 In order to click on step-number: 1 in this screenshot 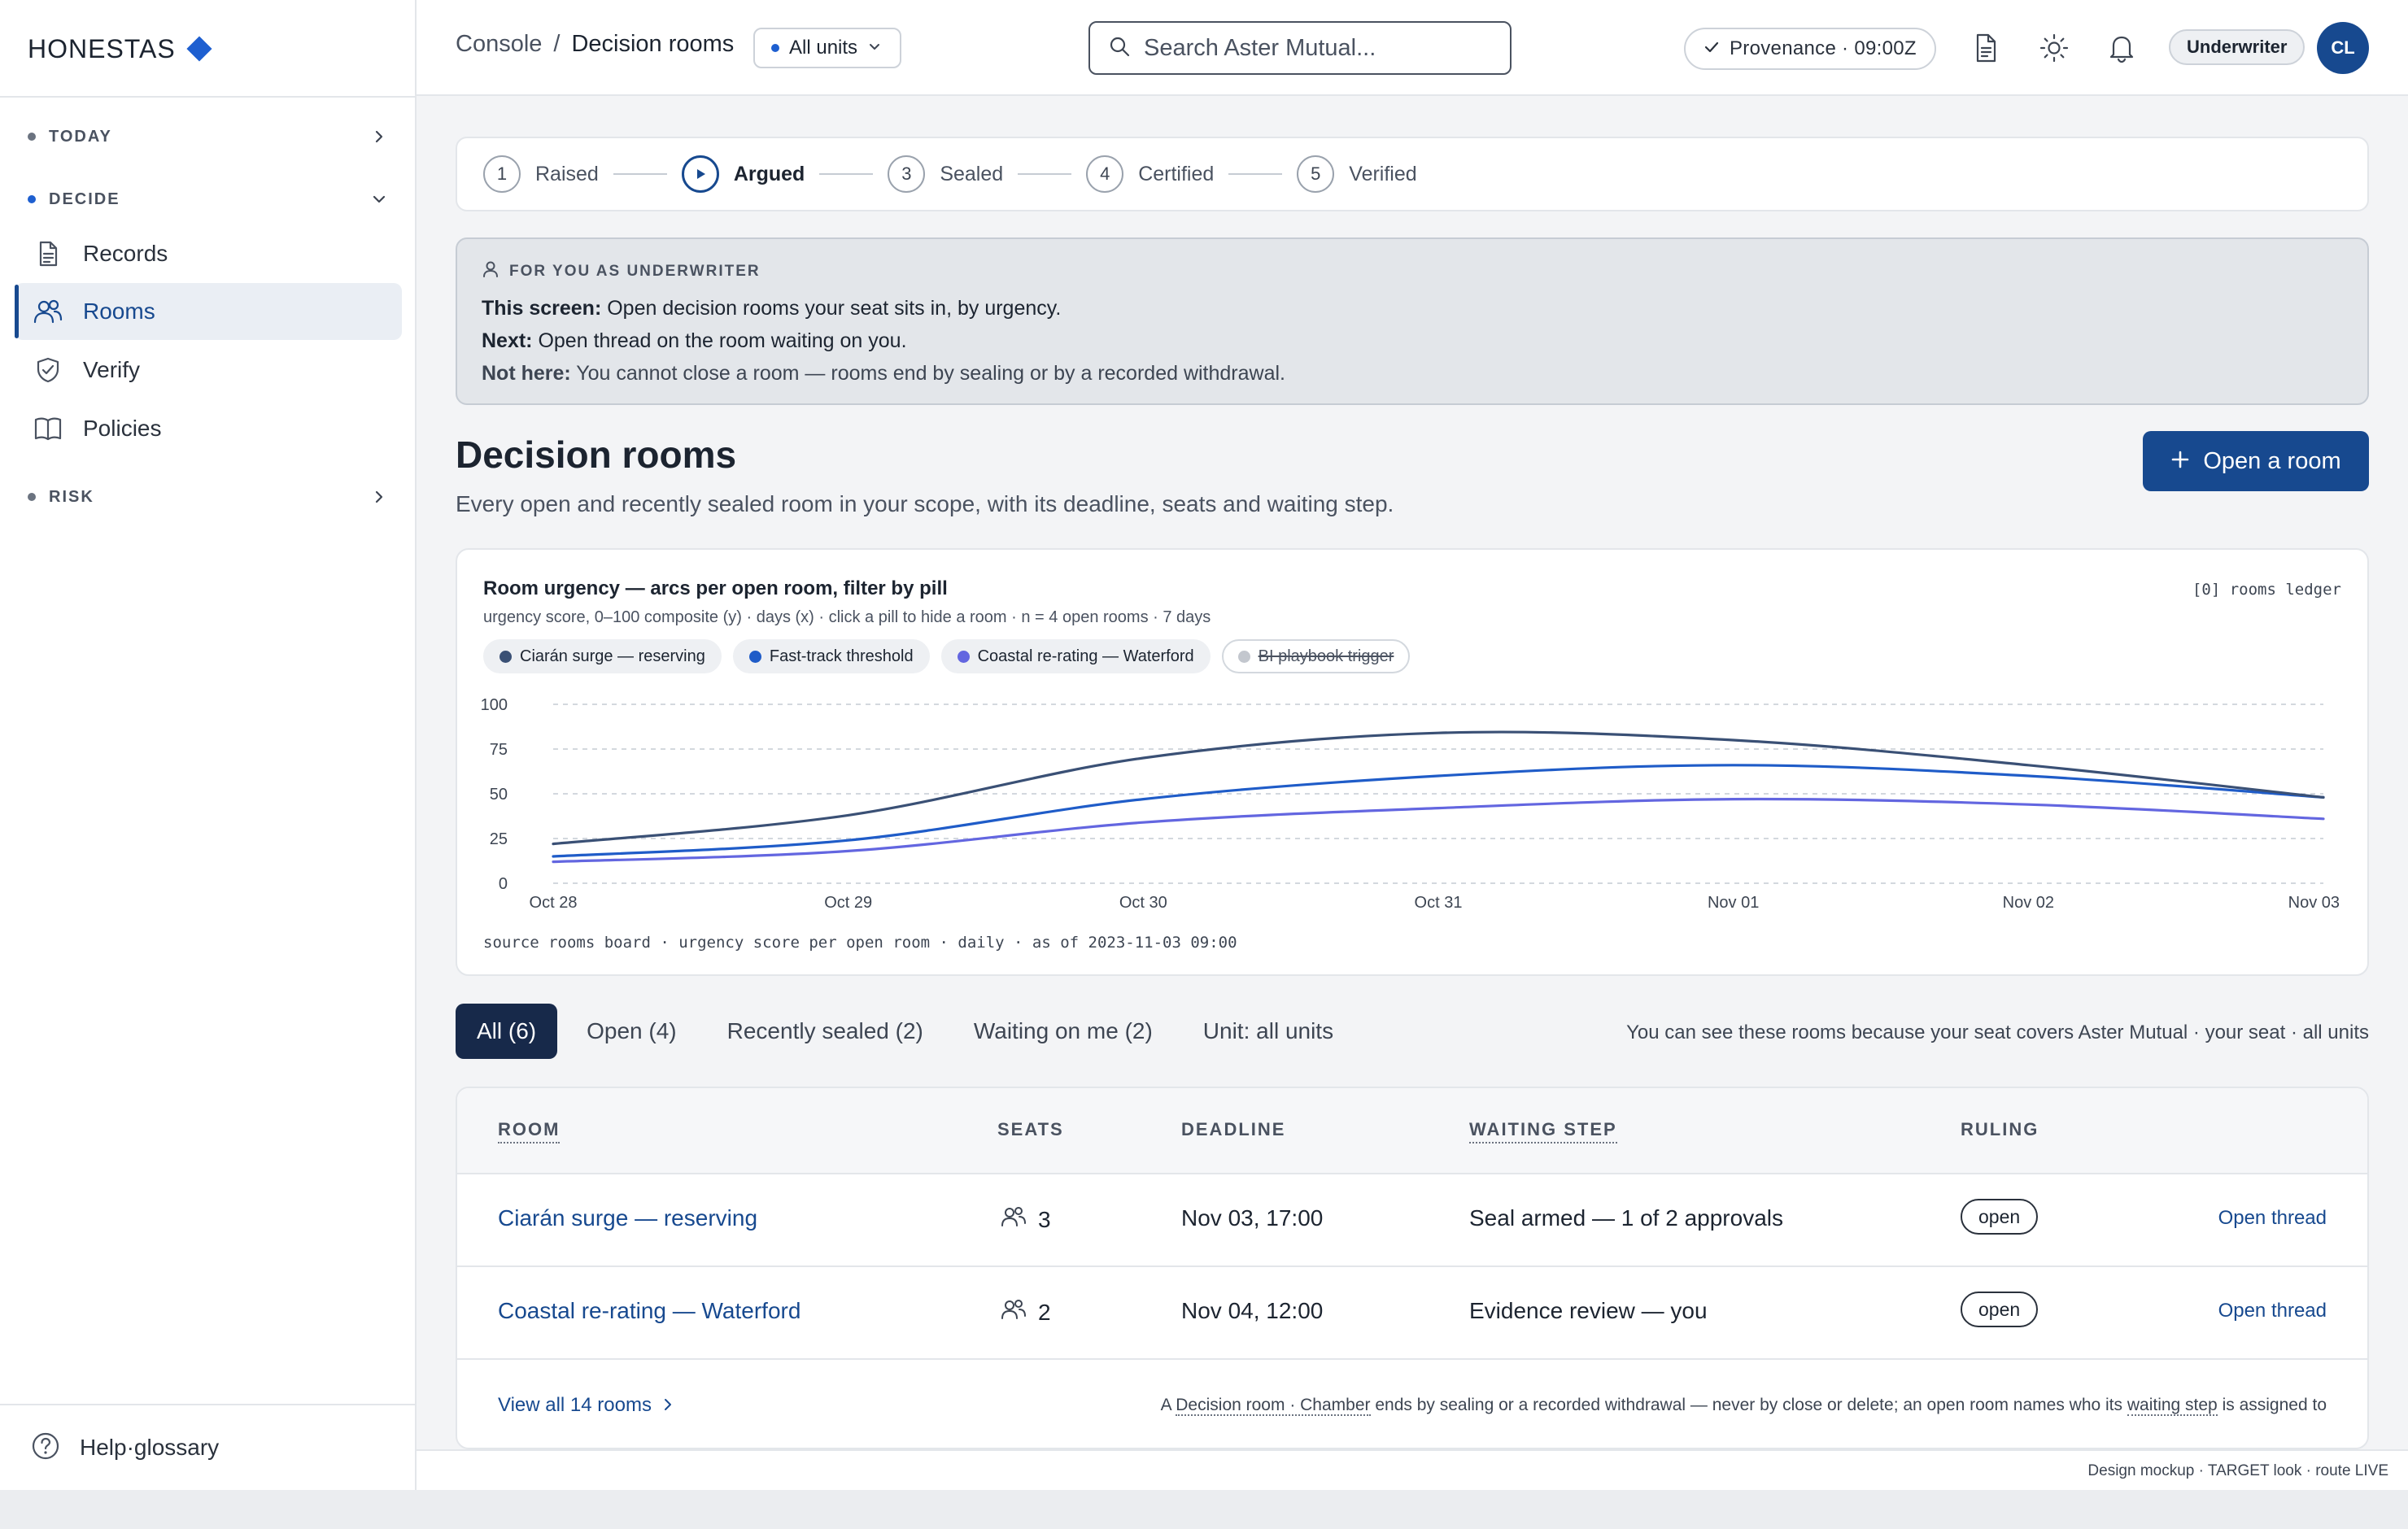, I will do `click(502, 174)`.